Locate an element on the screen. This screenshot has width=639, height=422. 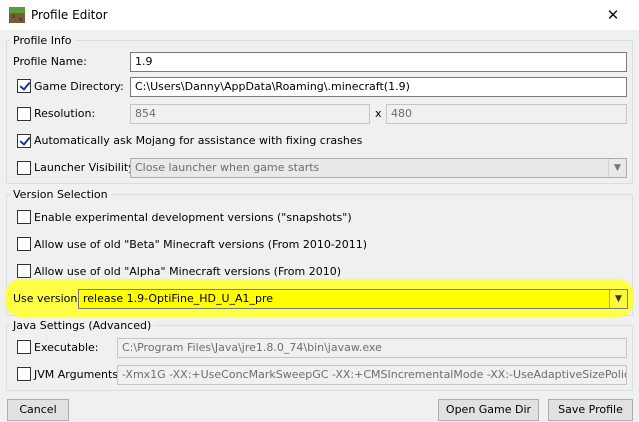
resolution-separator: x is located at coordinates (378, 113).